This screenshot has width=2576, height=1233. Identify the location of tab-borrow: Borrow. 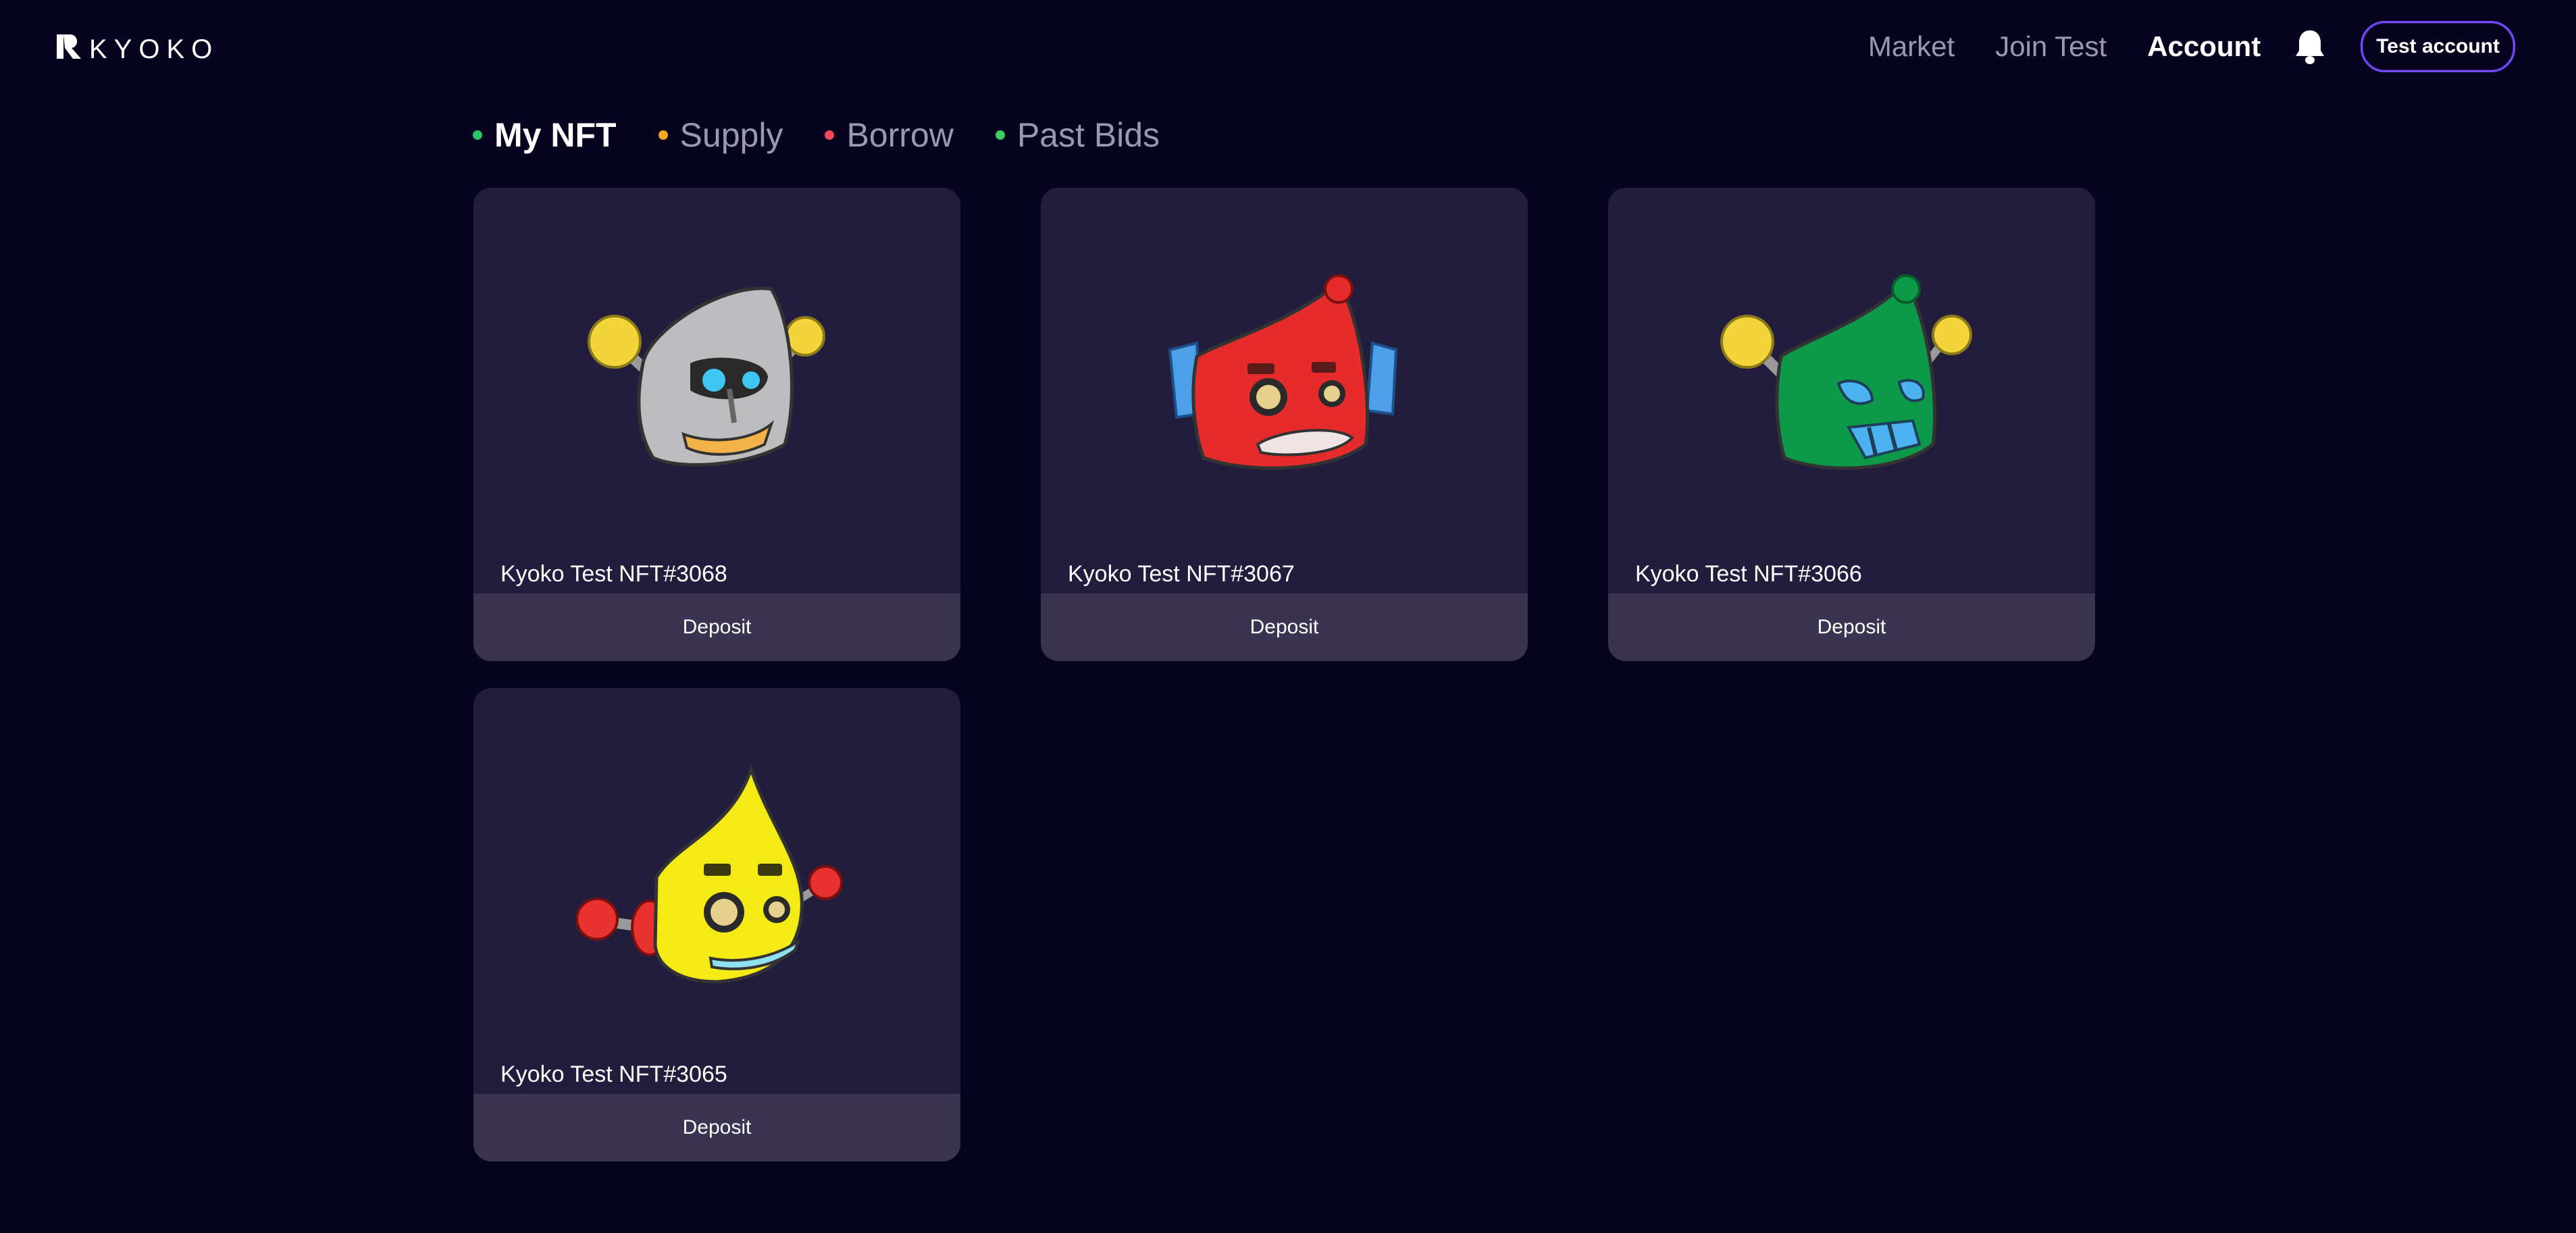
(890, 135).